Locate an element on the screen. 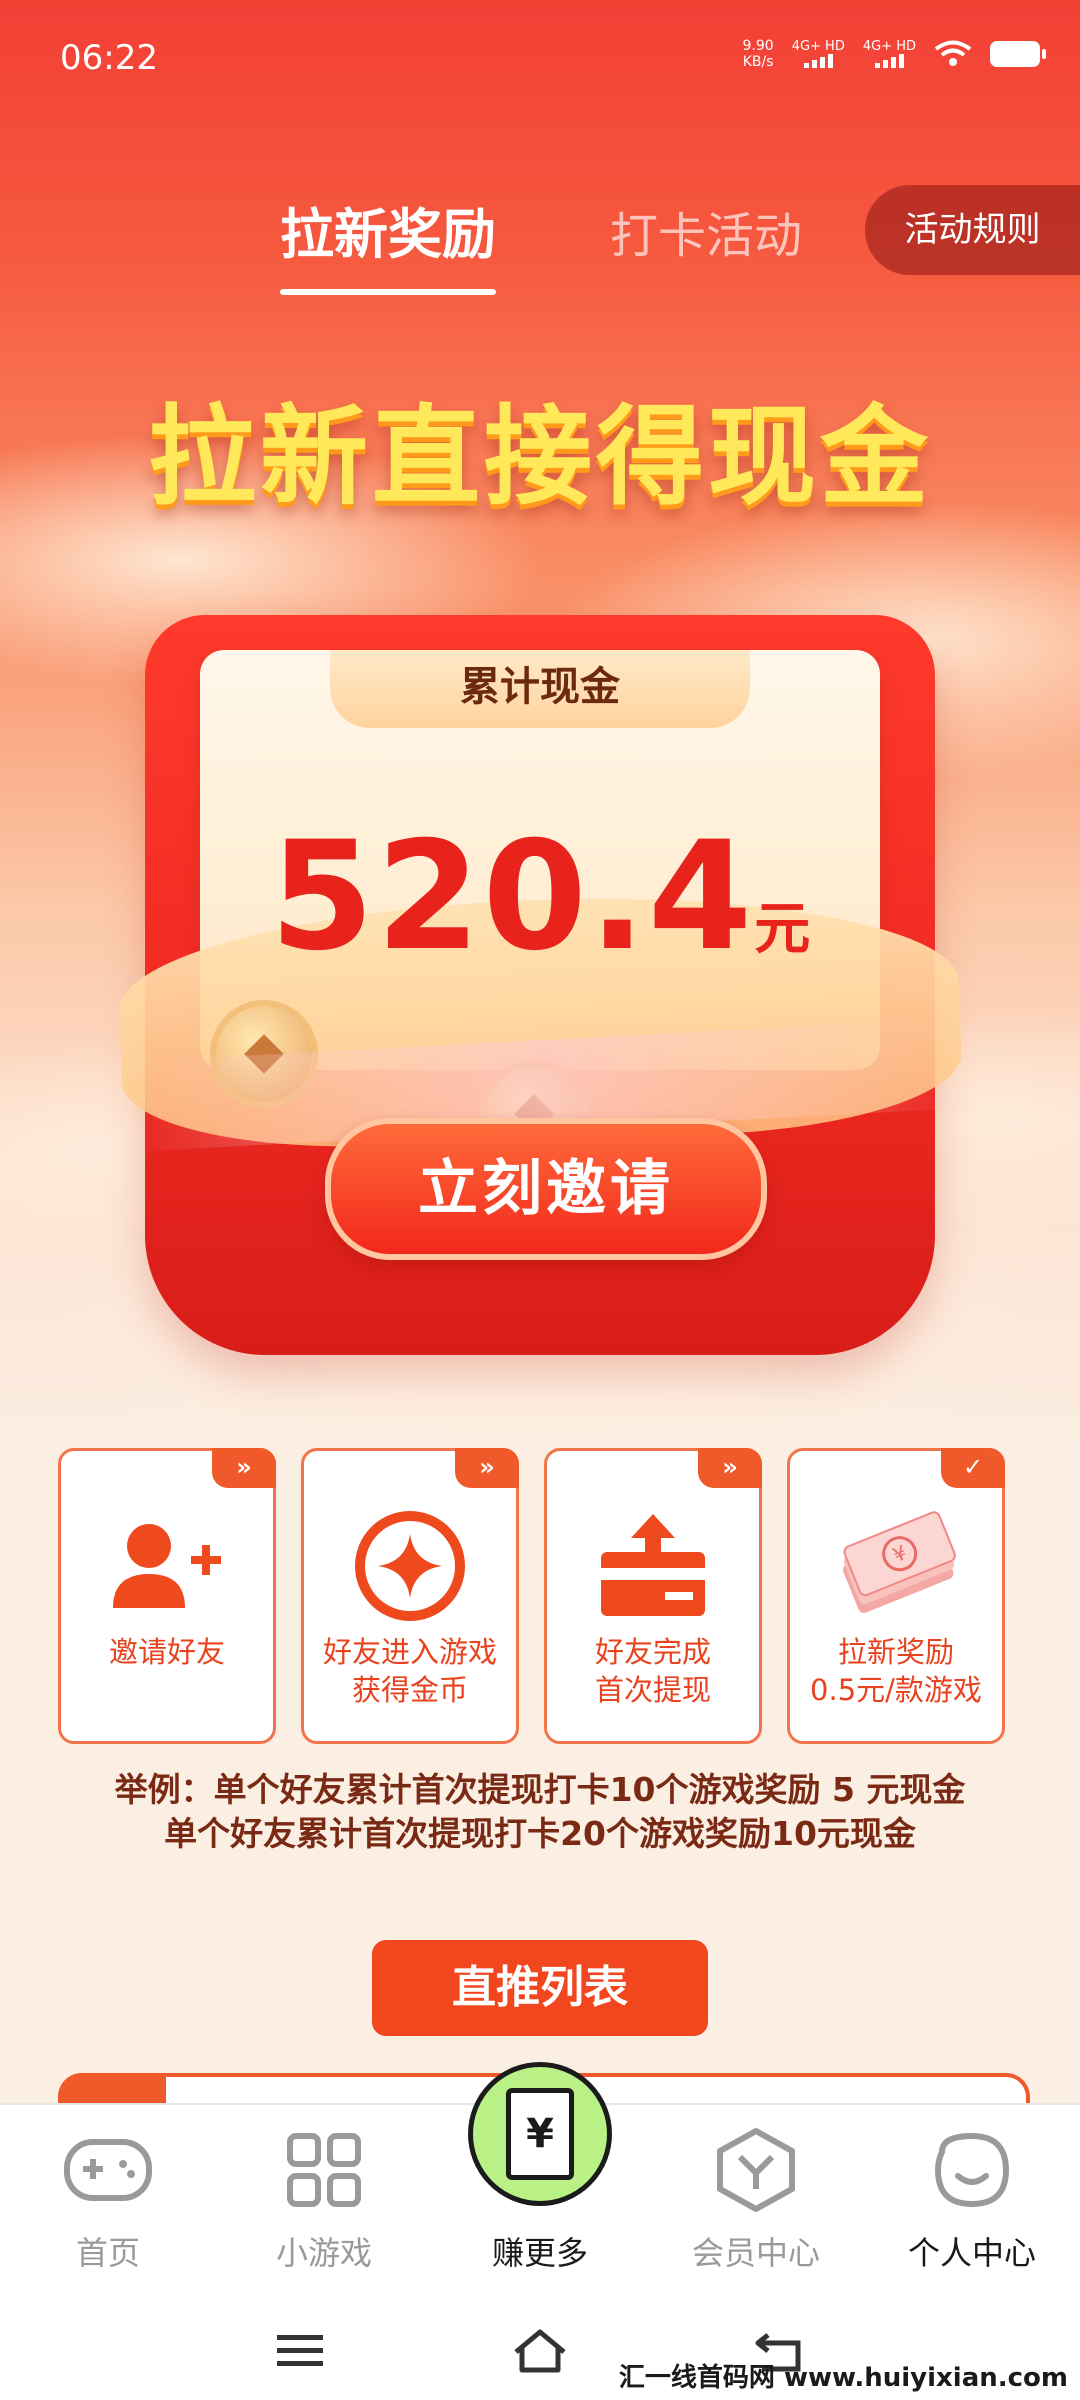 The width and height of the screenshot is (1080, 2400). signal-1-icon: 4G+ HD is located at coordinates (818, 54).